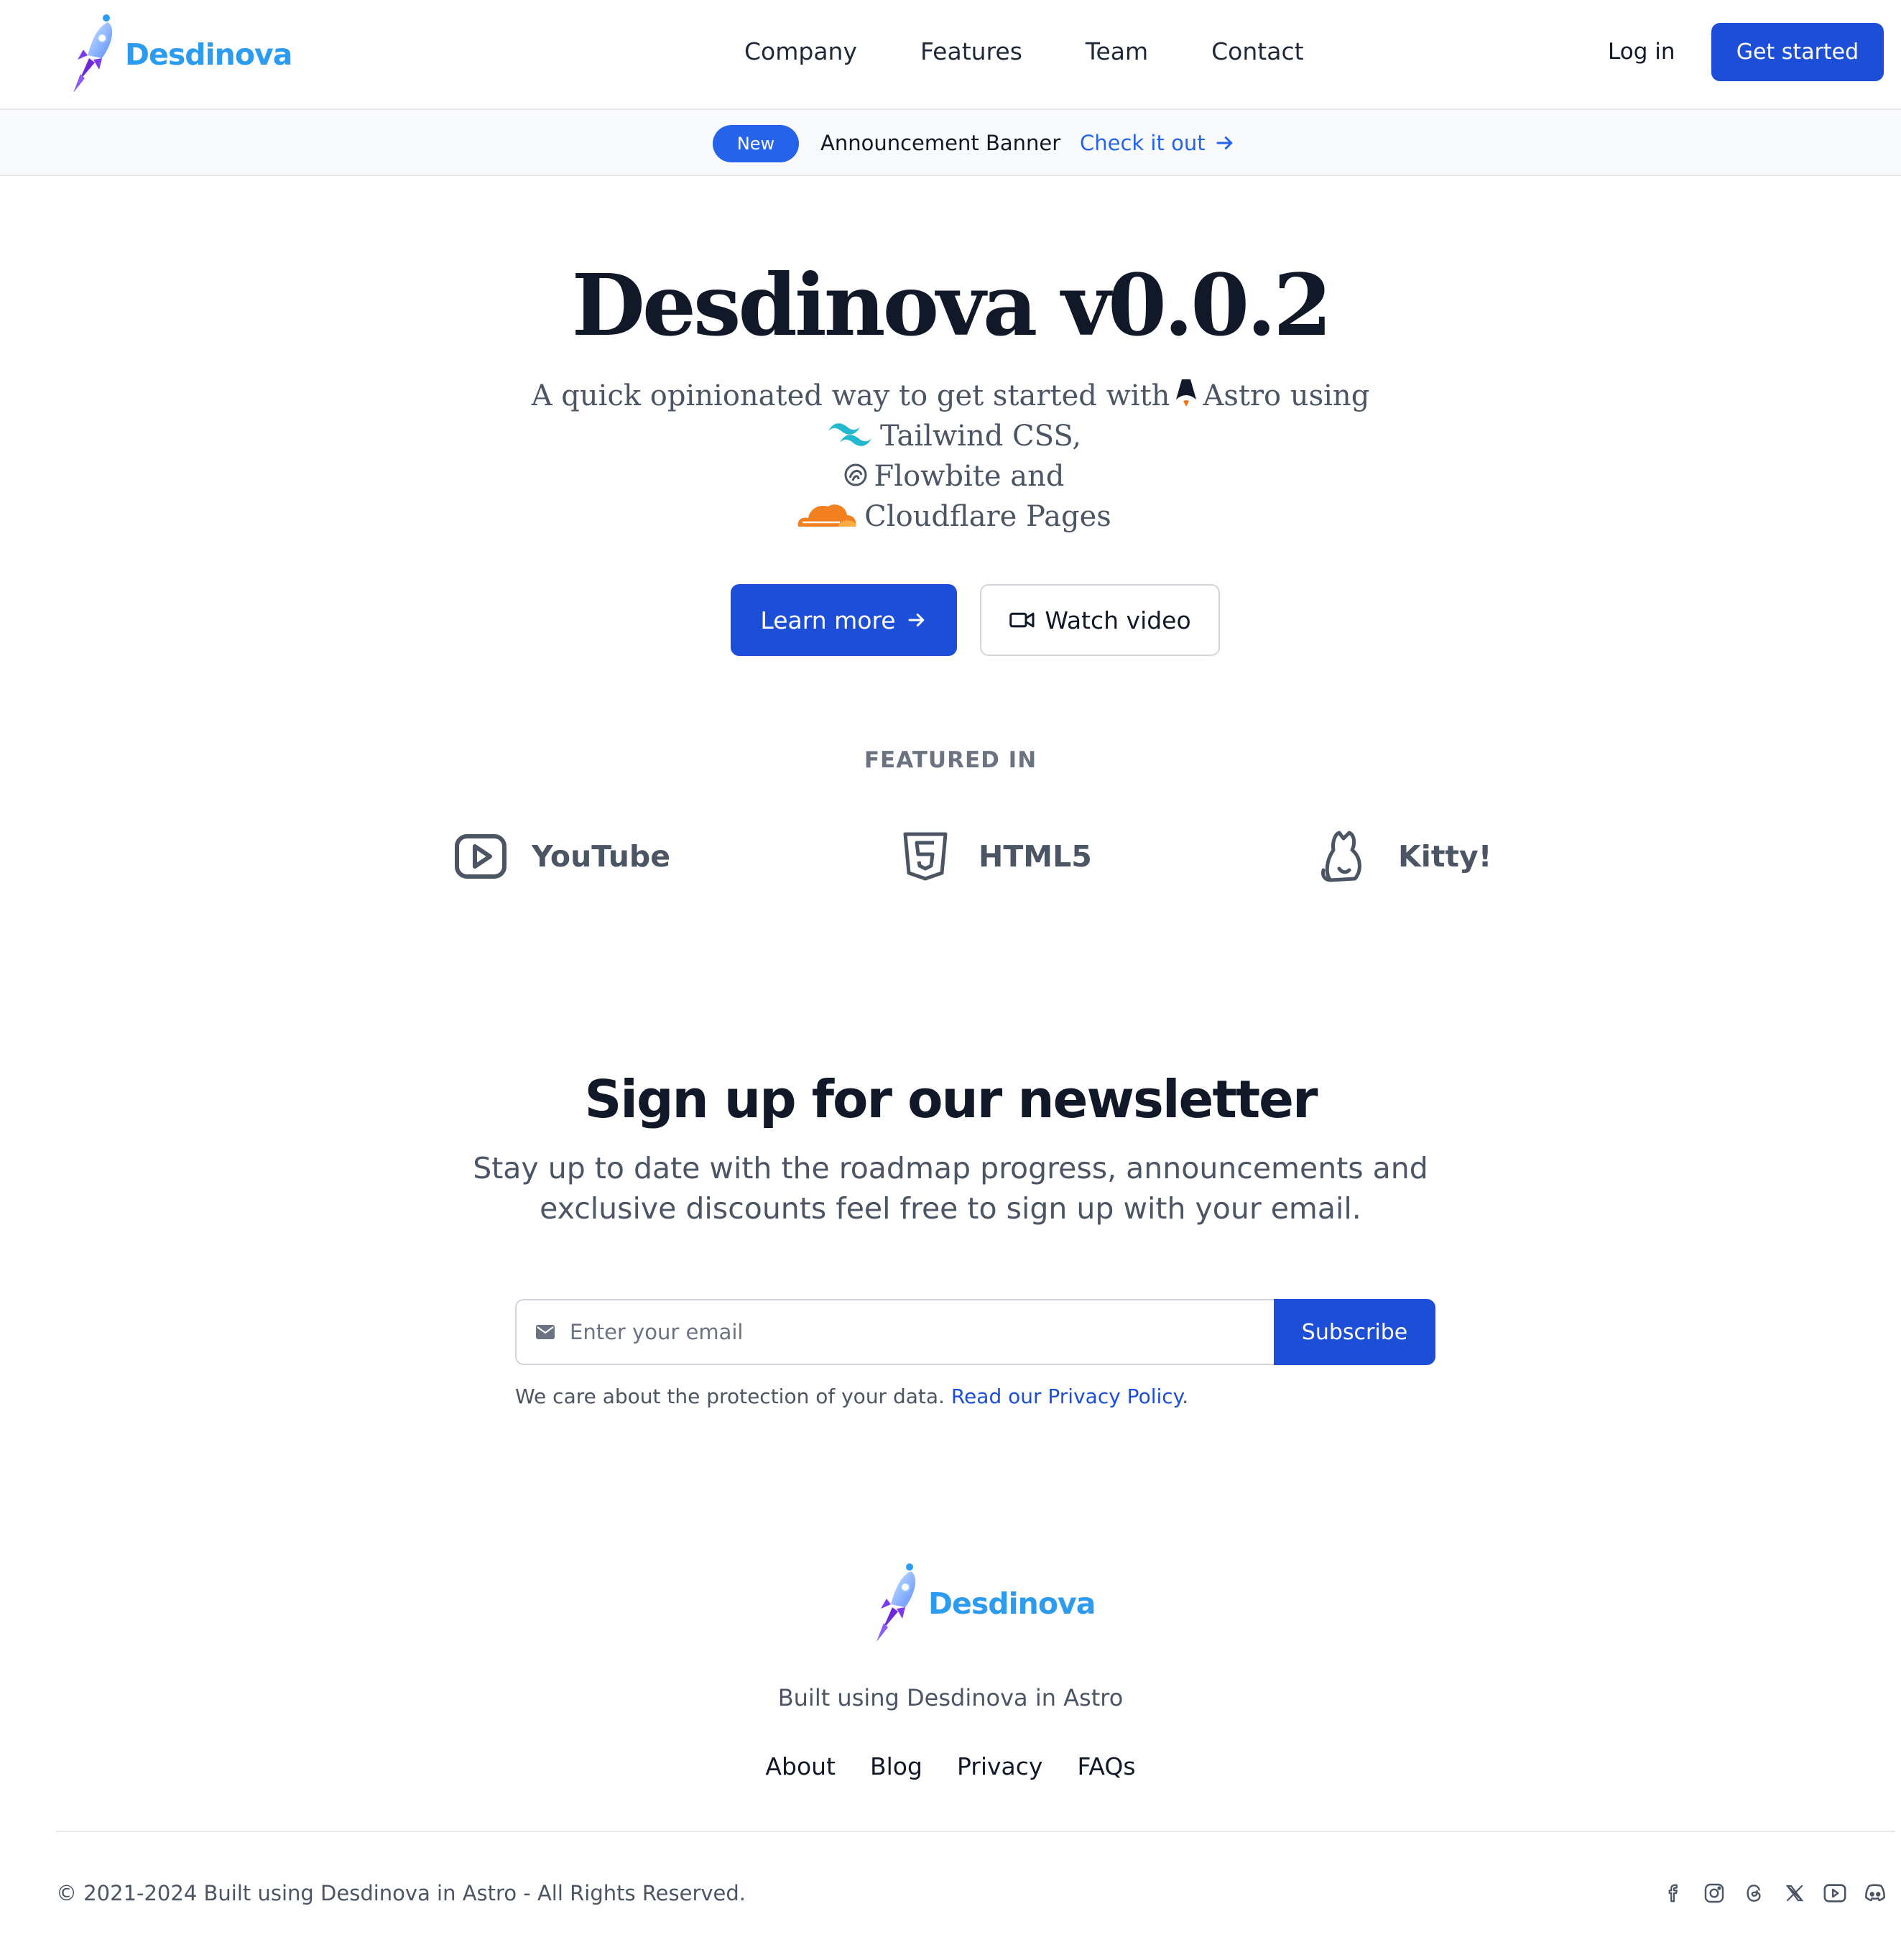  What do you see at coordinates (756, 143) in the screenshot?
I see `new-badge: New` at bounding box center [756, 143].